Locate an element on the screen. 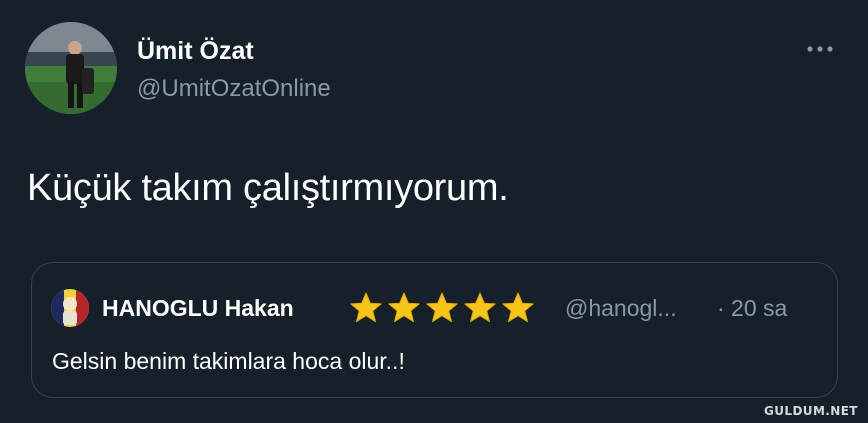  author-avatar is located at coordinates (71, 68).